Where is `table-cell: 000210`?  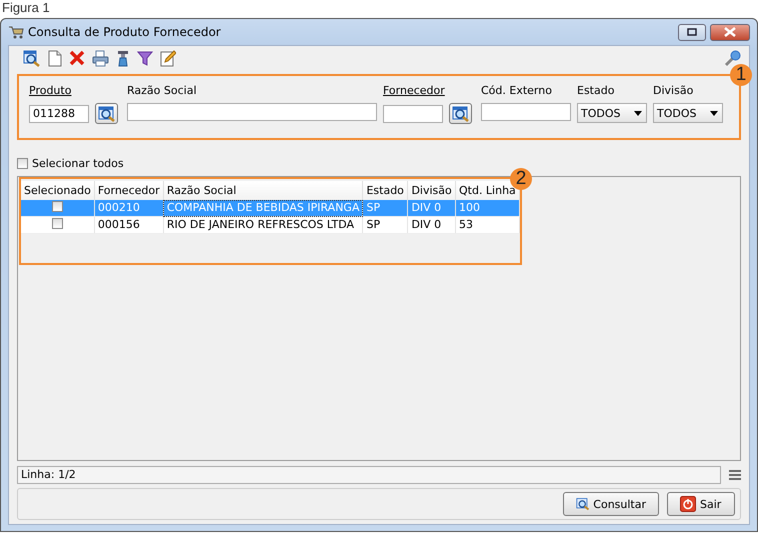 table-cell: 000210 is located at coordinates (129, 208).